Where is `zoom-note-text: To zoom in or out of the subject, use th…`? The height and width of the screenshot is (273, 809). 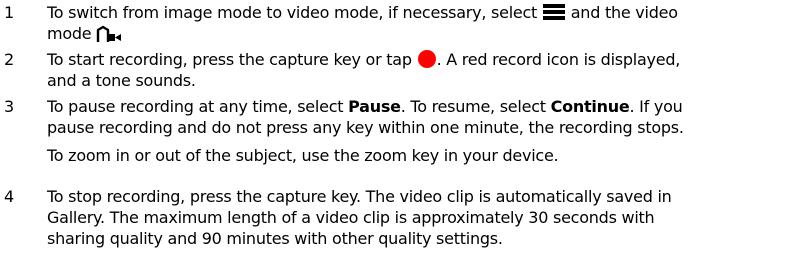 zoom-note-text: To zoom in or out of the subject, use th… is located at coordinates (303, 155).